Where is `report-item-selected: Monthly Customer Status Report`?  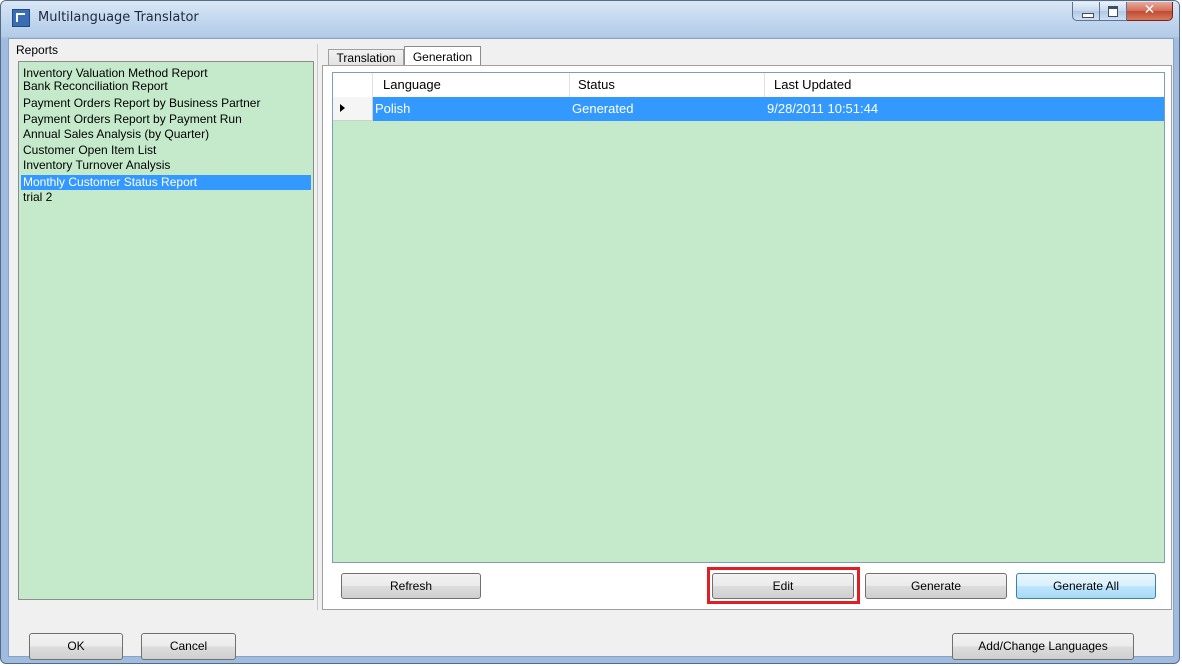
report-item-selected: Monthly Customer Status Report is located at coordinates (166, 182).